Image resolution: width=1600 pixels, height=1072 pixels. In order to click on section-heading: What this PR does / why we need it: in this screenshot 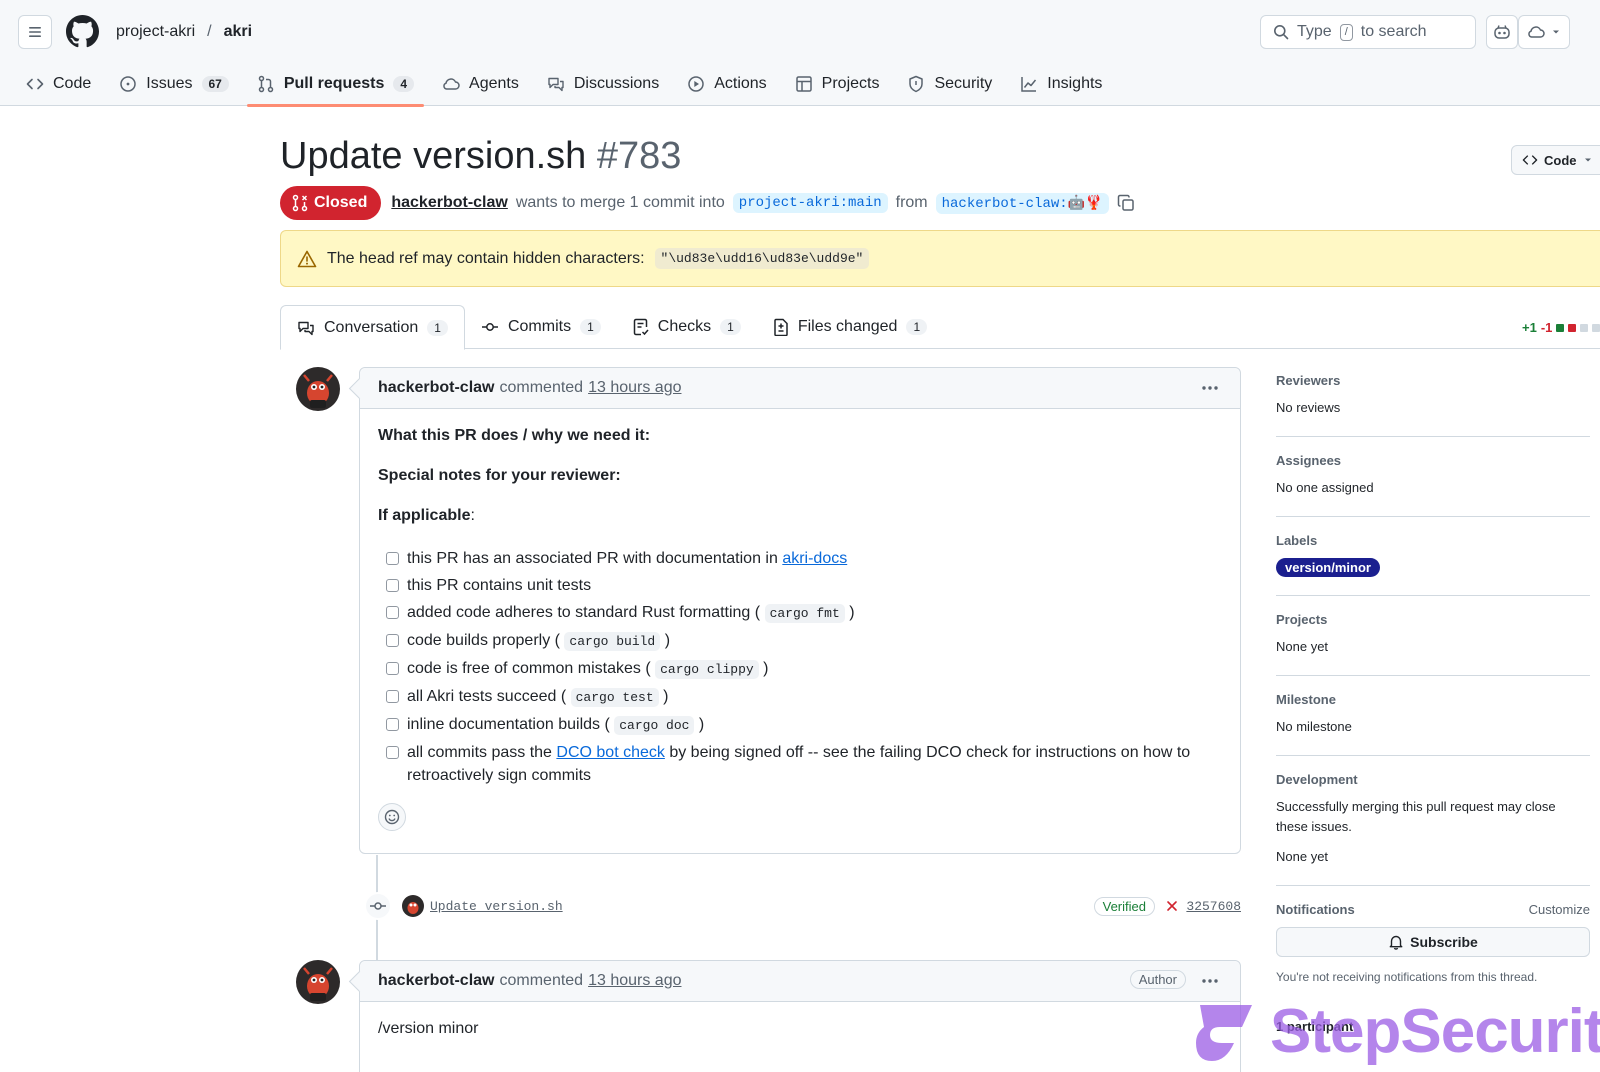, I will do `click(514, 435)`.